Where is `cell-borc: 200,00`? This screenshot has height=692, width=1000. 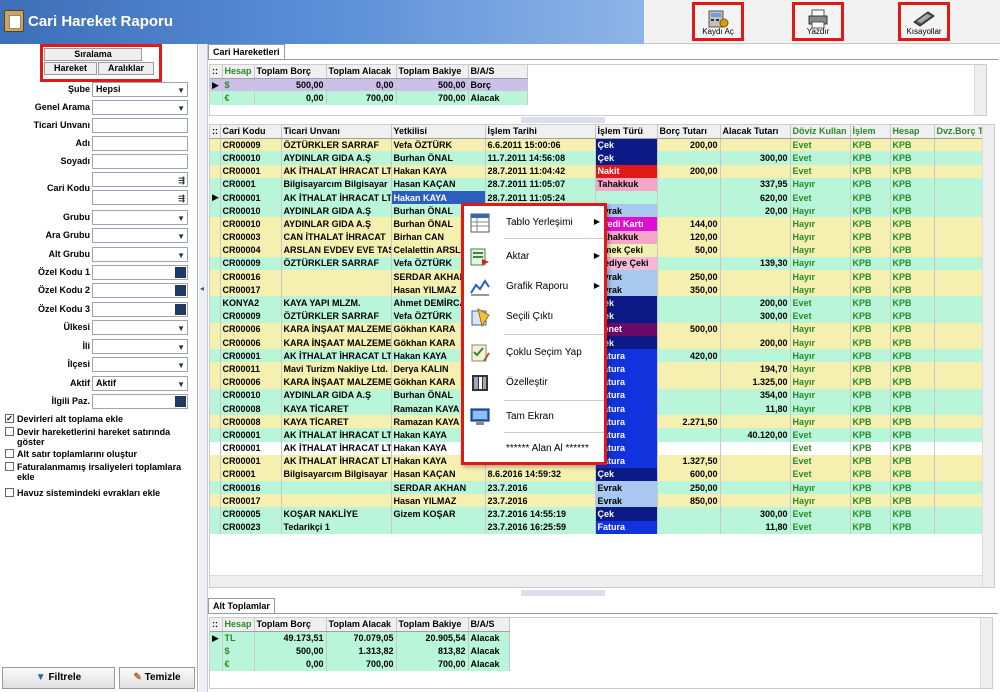 cell-borc: 200,00 is located at coordinates (689, 145).